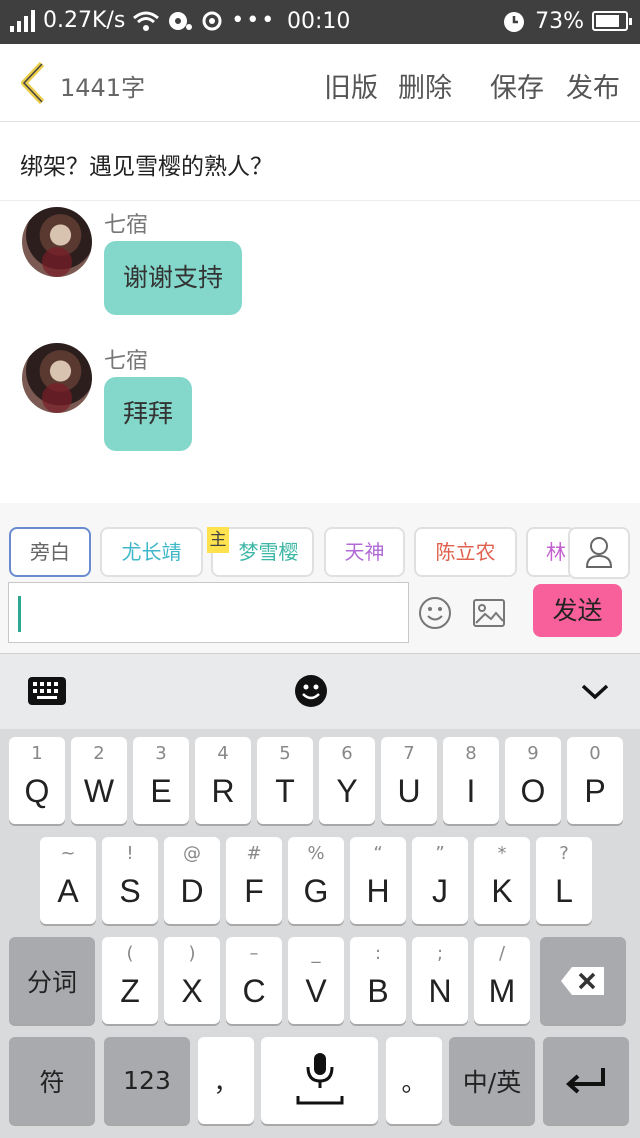 The height and width of the screenshot is (1138, 640). What do you see at coordinates (37, 753) in the screenshot?
I see `key-sub-label: 1` at bounding box center [37, 753].